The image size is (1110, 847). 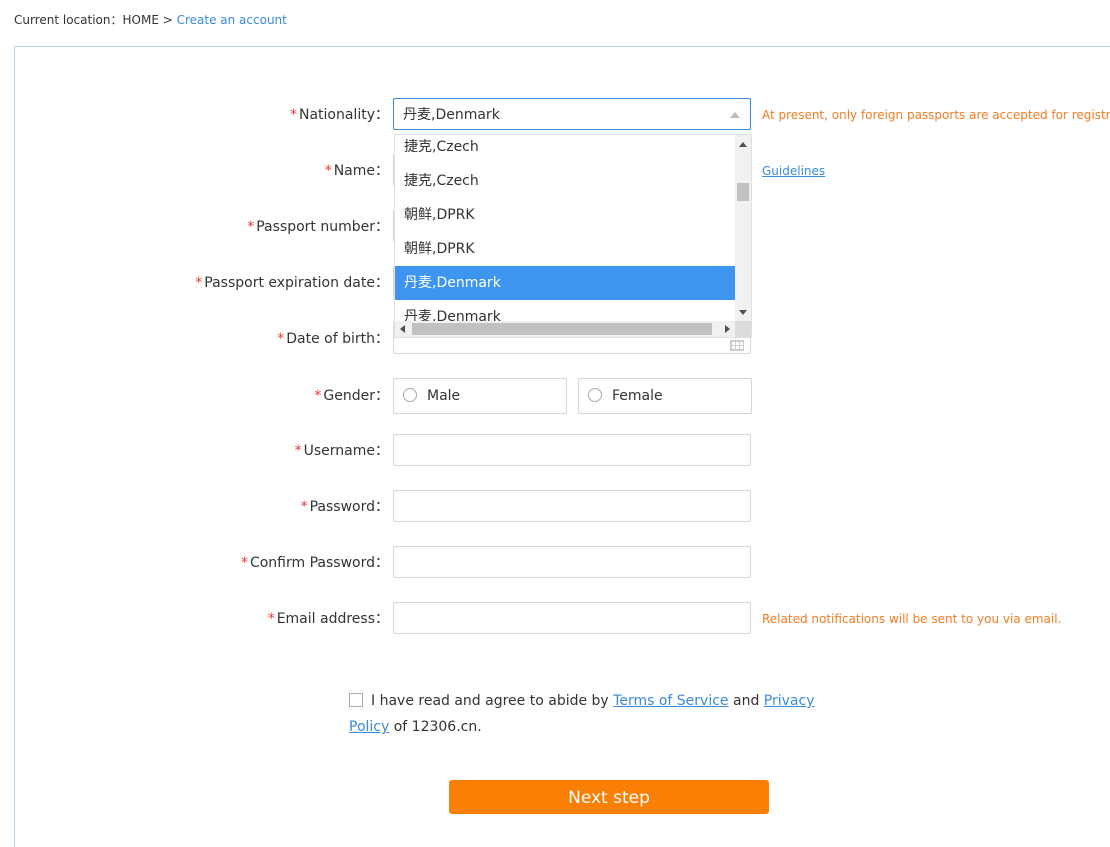 I want to click on next-step-button: Next step, so click(x=609, y=797).